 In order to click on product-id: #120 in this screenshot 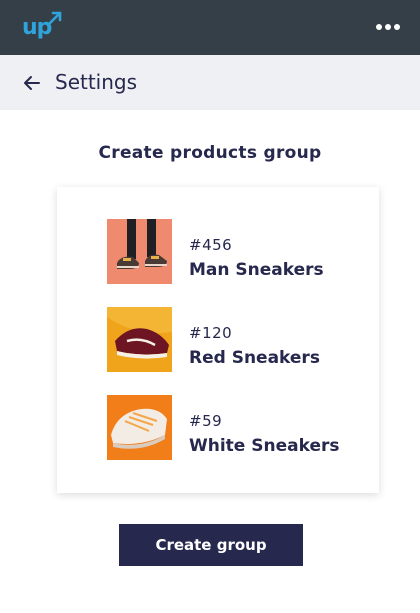, I will do `click(211, 333)`.